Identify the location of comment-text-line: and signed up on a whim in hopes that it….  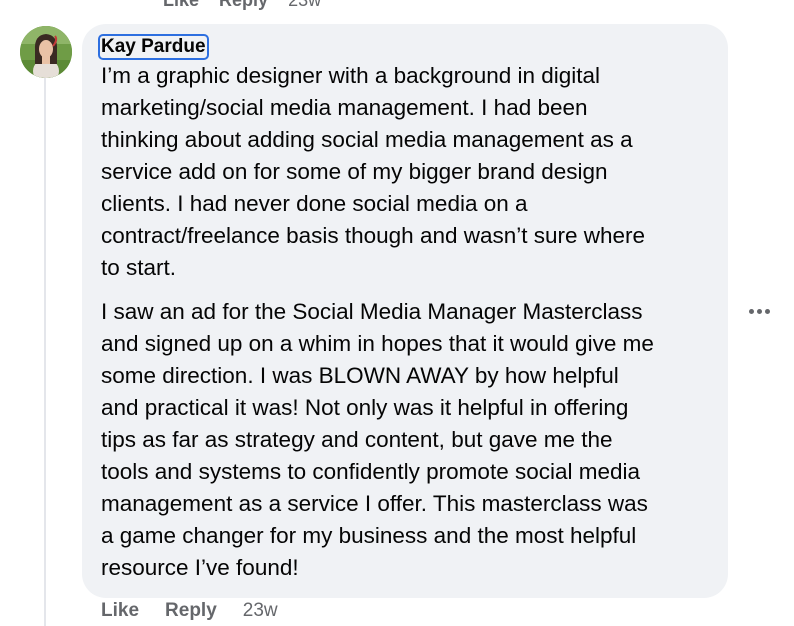
(377, 343).